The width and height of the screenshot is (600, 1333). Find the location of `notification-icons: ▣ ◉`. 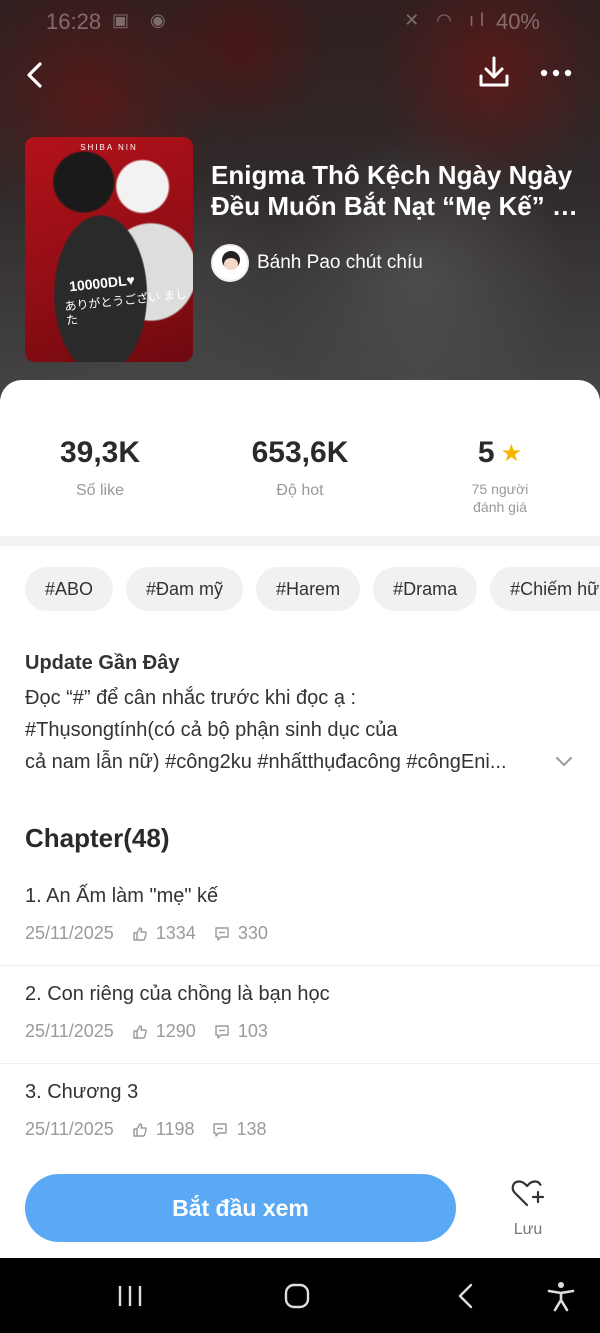

notification-icons: ▣ ◉ is located at coordinates (143, 20).